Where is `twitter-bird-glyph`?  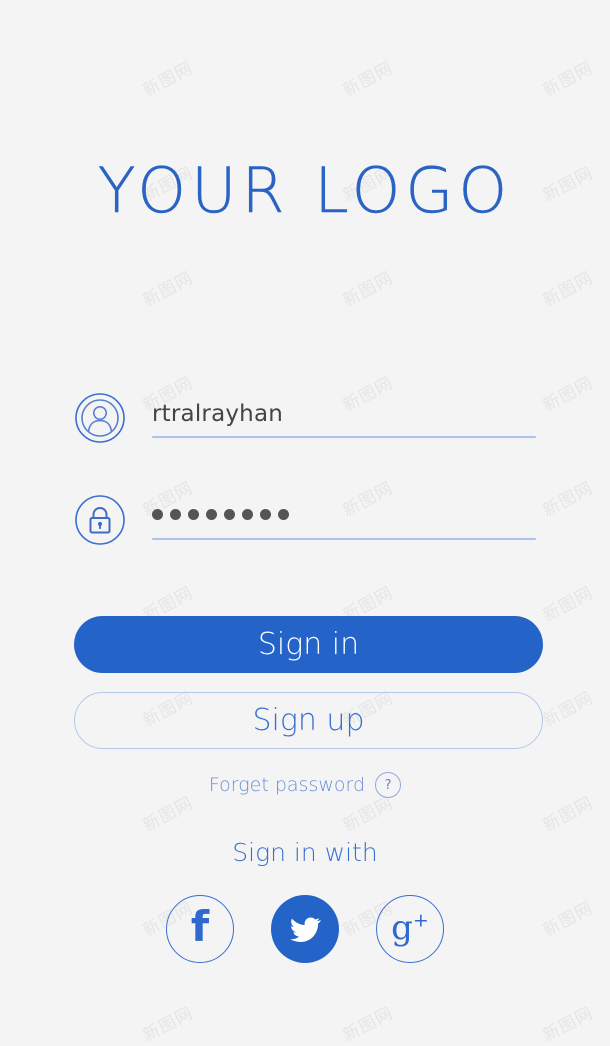 twitter-bird-glyph is located at coordinates (305, 929).